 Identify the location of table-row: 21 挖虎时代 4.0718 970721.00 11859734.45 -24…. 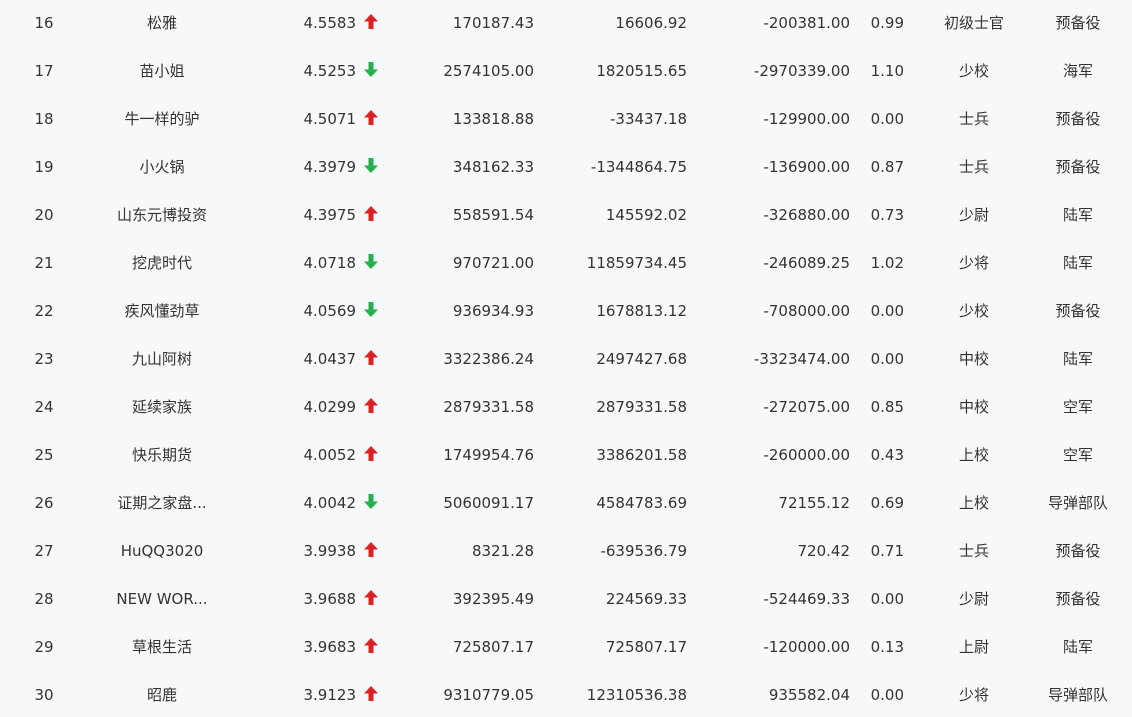
(566, 264).